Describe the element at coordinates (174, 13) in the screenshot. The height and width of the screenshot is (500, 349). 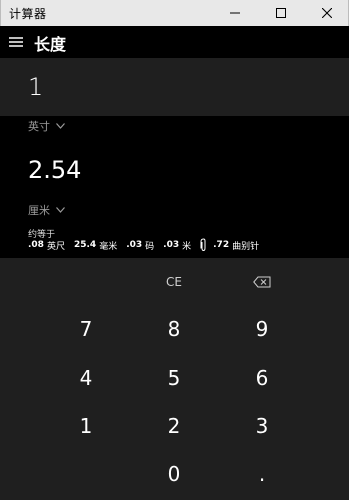
I see `title-bar: 计算器` at that location.